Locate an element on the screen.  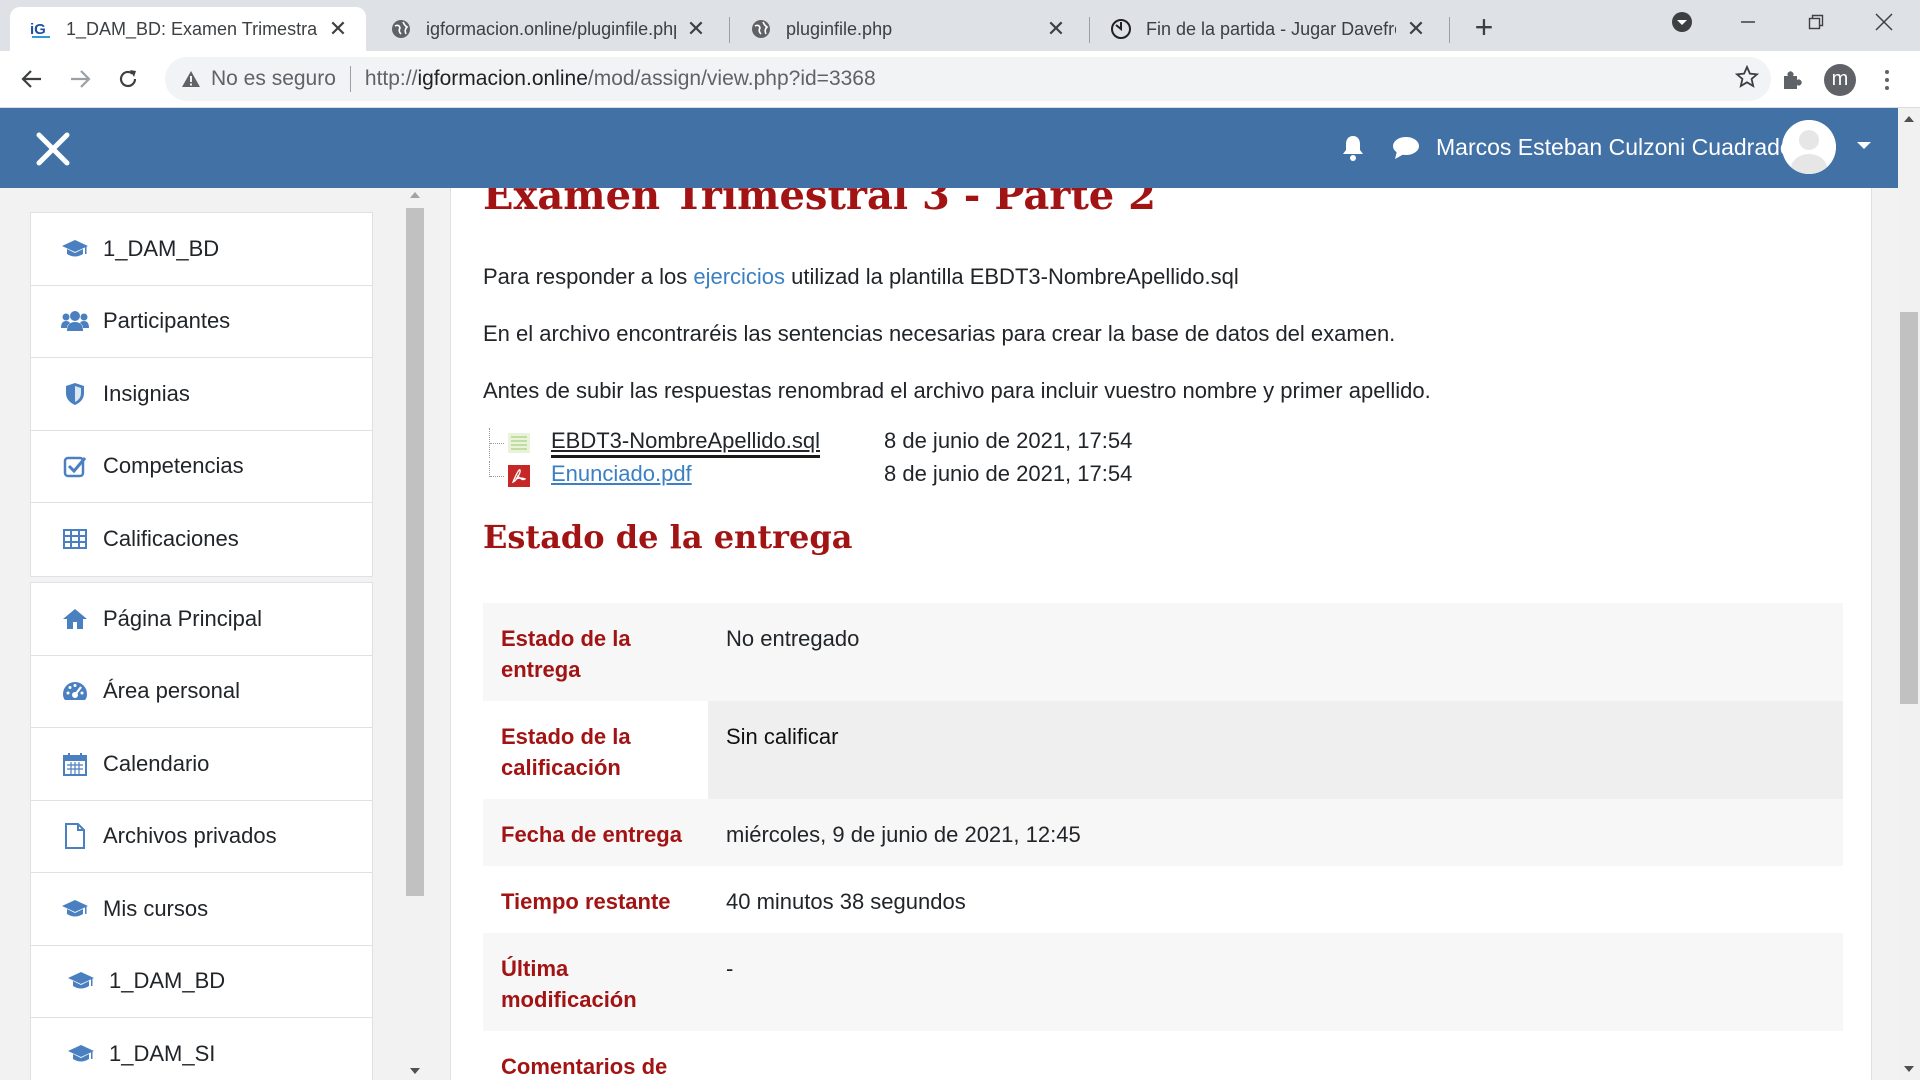
nav-item-grades: Calificaciones is located at coordinates (201, 539).